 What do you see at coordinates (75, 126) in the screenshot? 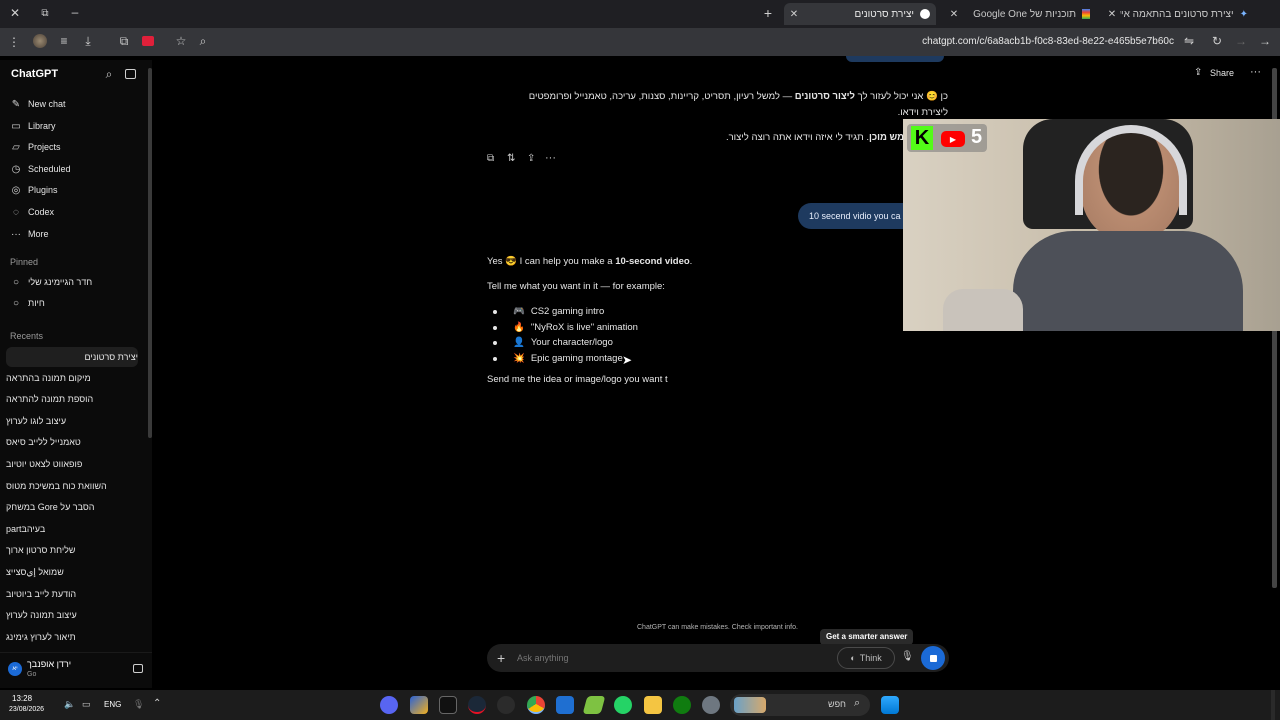
I see `sidebar-item-library: ▭ Library` at bounding box center [75, 126].